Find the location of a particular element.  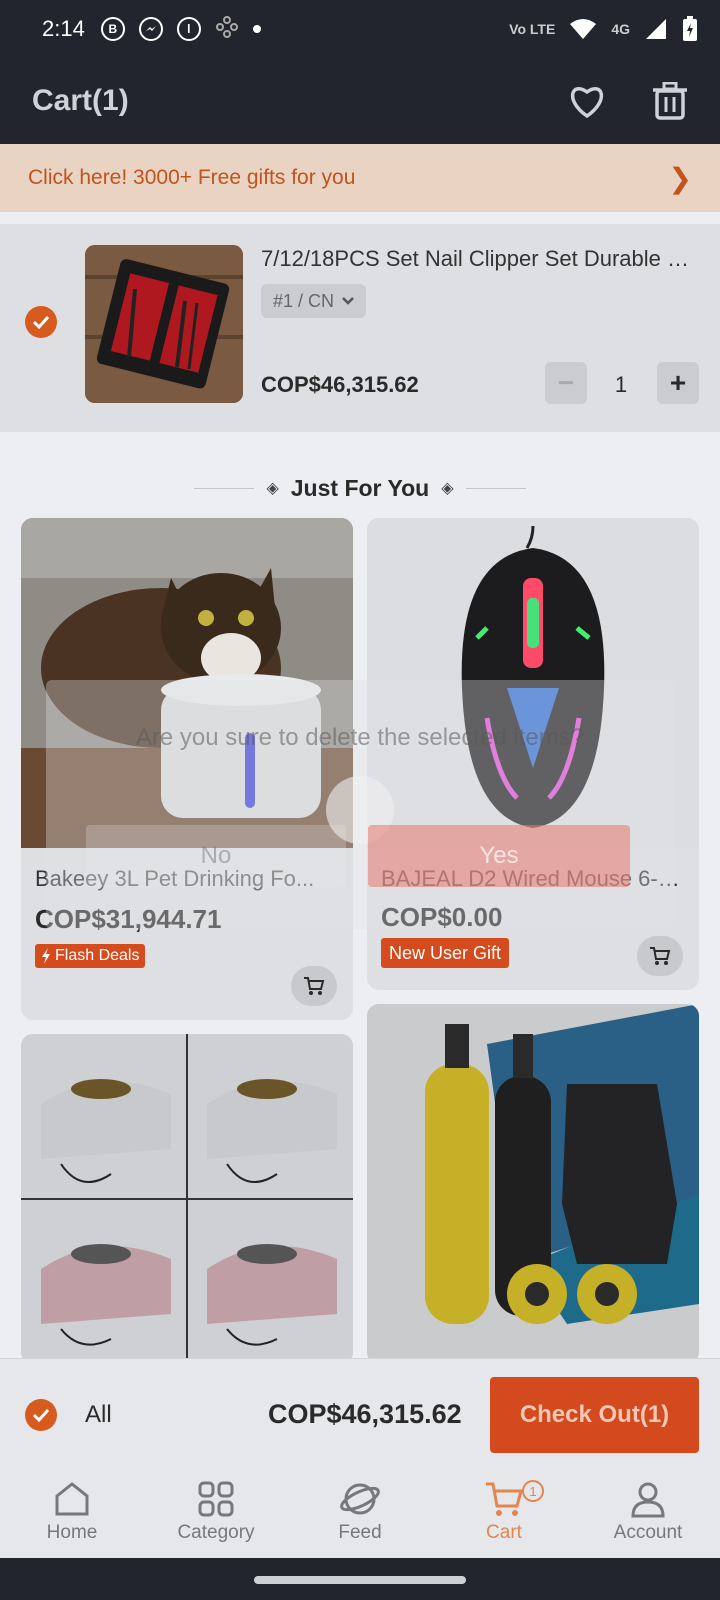

dots-icon is located at coordinates (227, 29).